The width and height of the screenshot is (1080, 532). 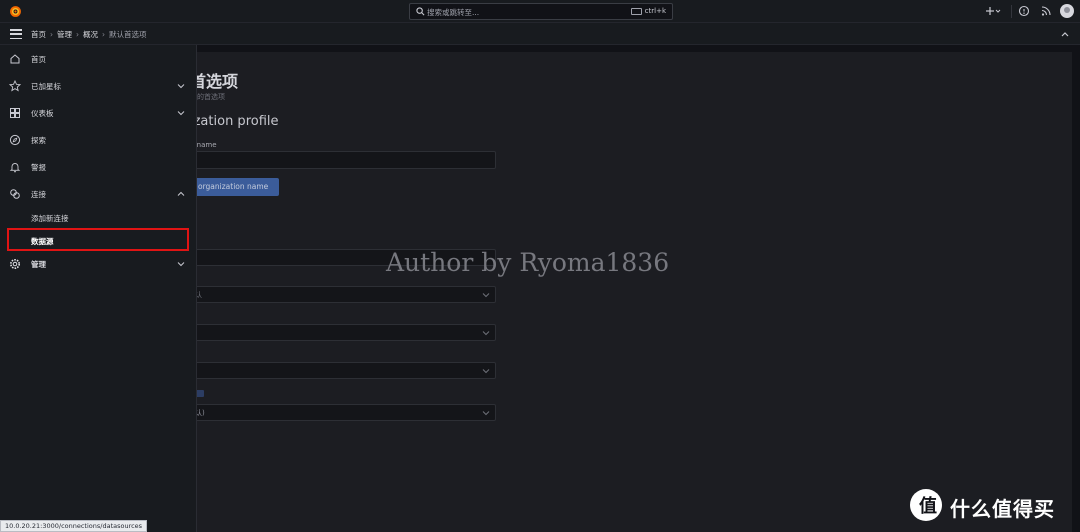 What do you see at coordinates (98, 140) in the screenshot?
I see `menu-item-explore: 探索` at bounding box center [98, 140].